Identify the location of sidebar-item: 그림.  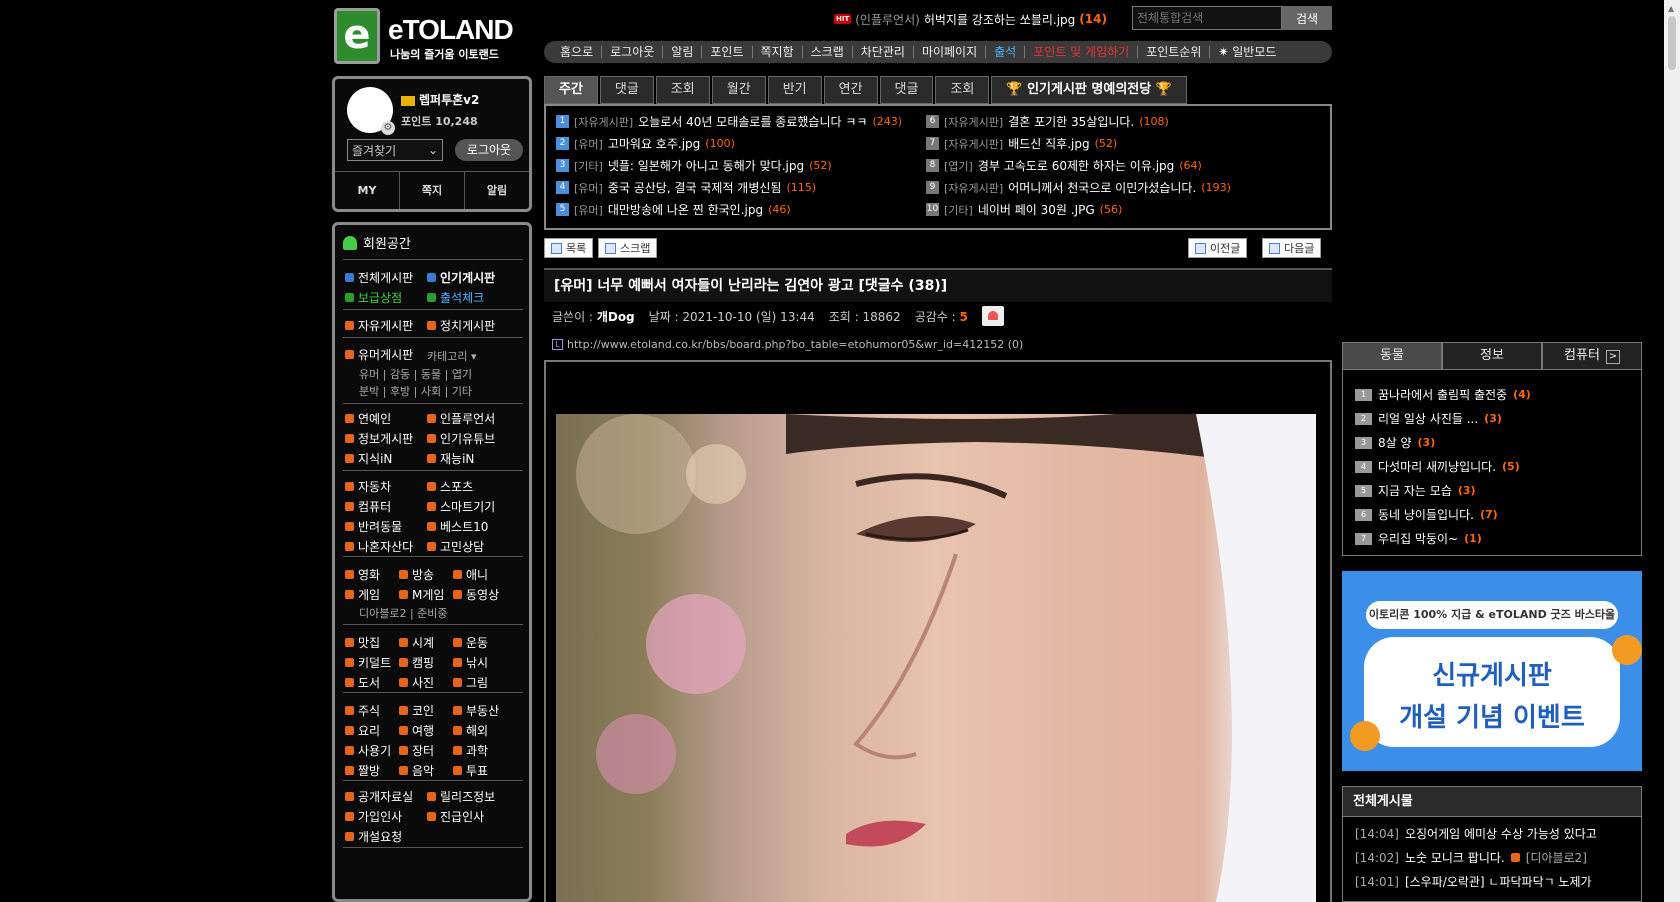
(470, 682).